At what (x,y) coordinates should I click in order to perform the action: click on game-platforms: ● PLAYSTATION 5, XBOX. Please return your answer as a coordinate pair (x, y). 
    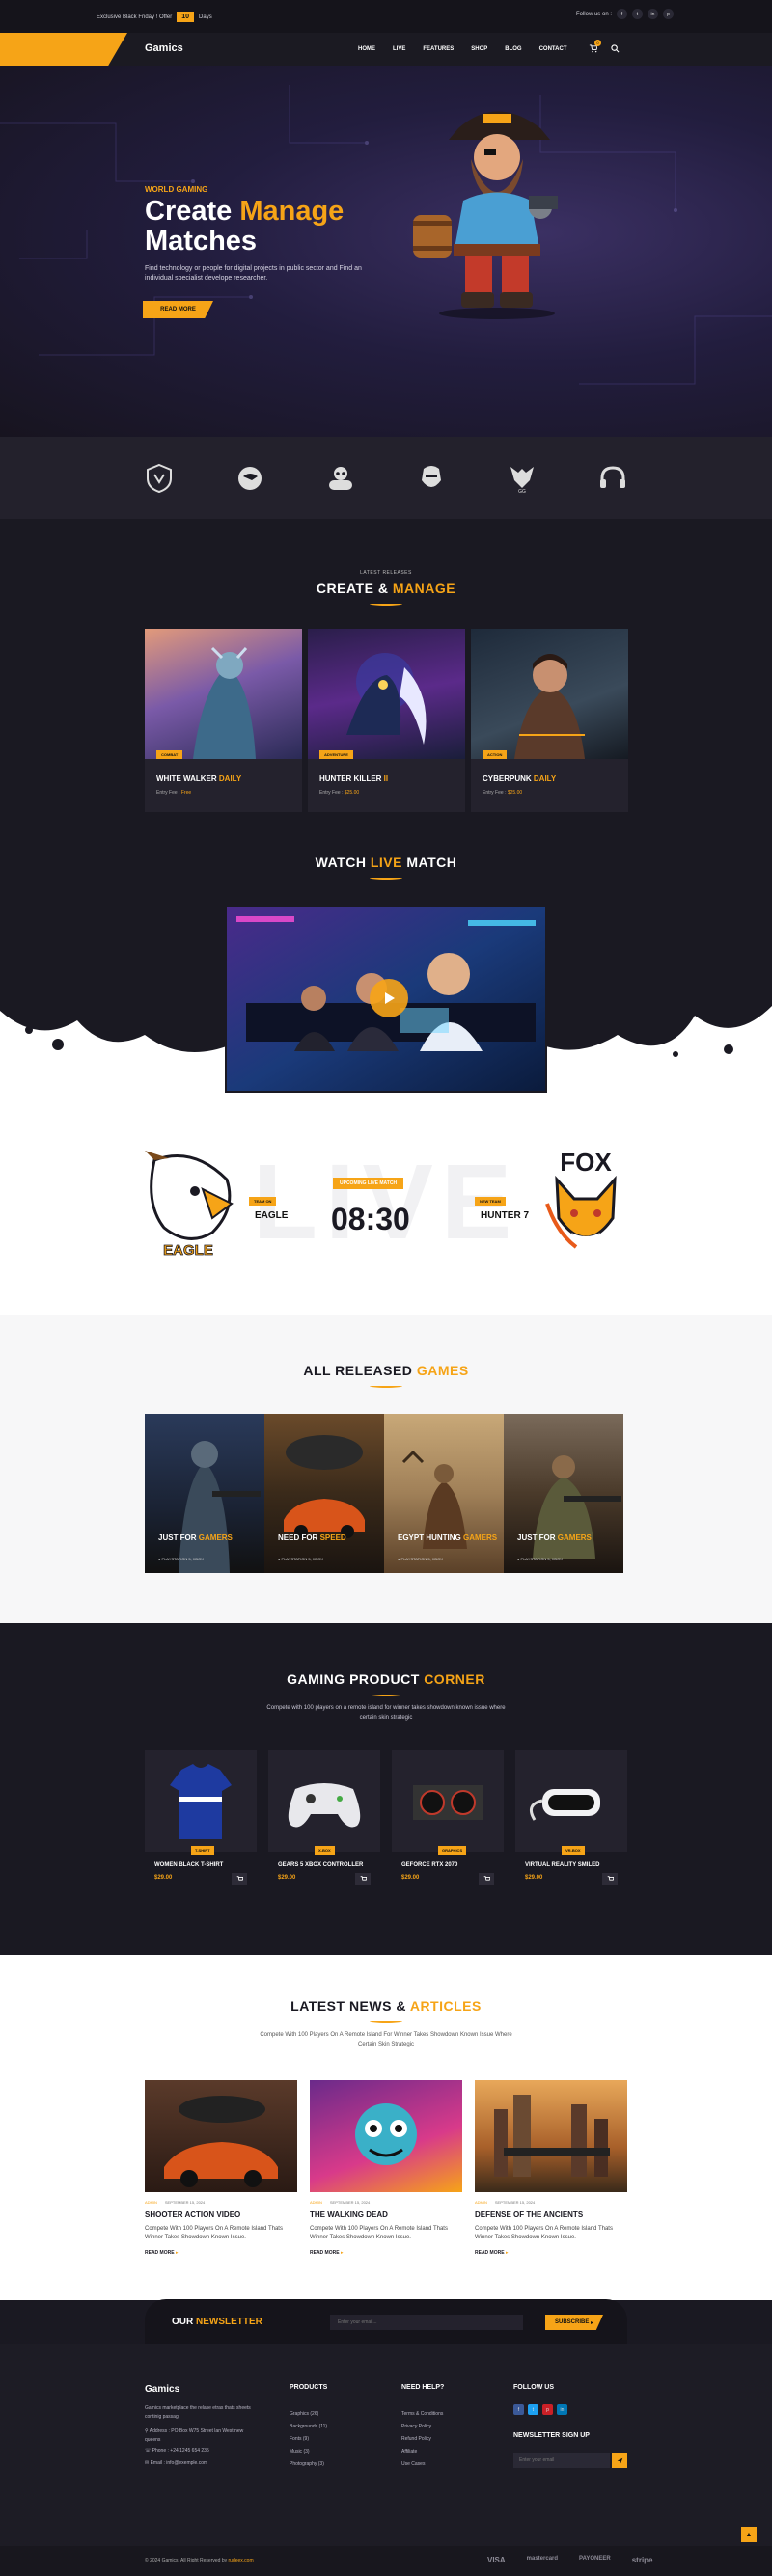
    Looking at the image, I should click on (181, 1559).